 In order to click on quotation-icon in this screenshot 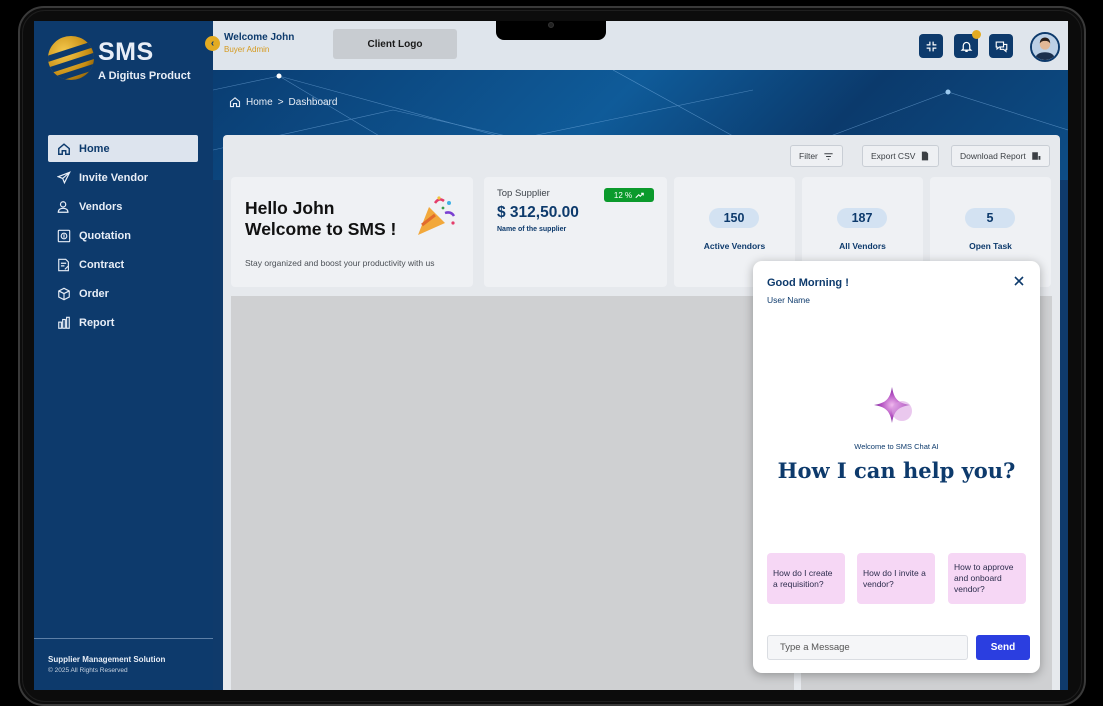, I will do `click(64, 236)`.